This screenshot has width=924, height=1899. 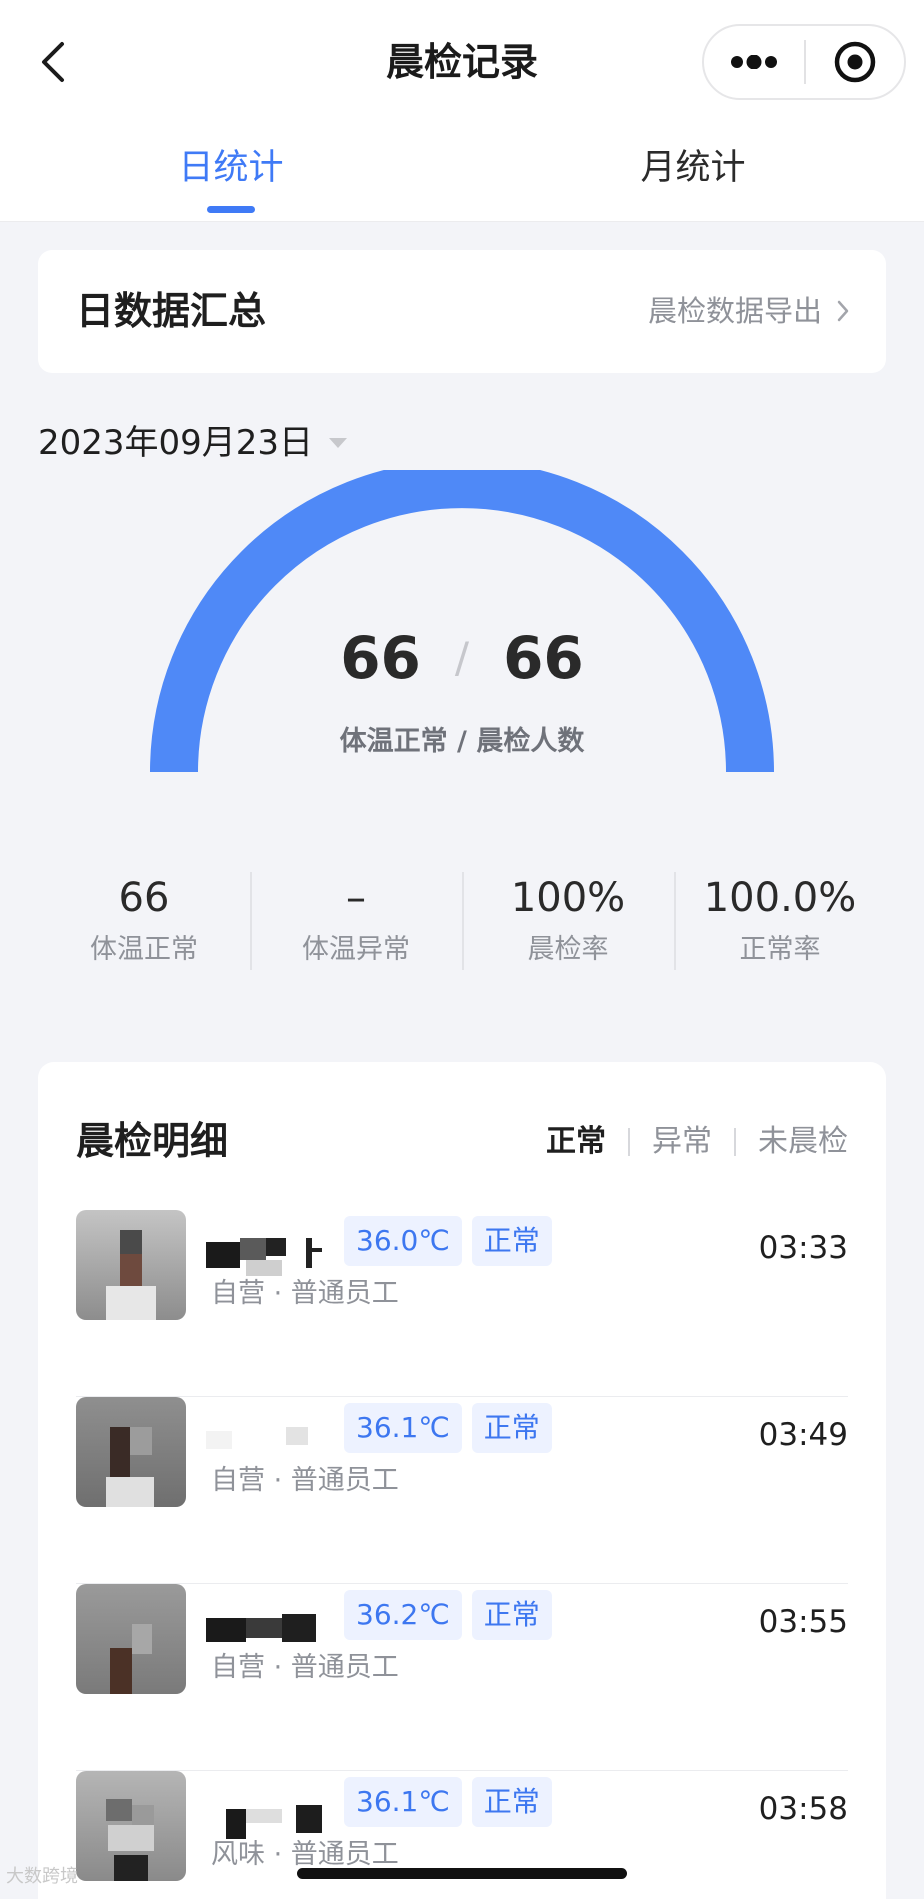 I want to click on more-button, so click(x=754, y=62).